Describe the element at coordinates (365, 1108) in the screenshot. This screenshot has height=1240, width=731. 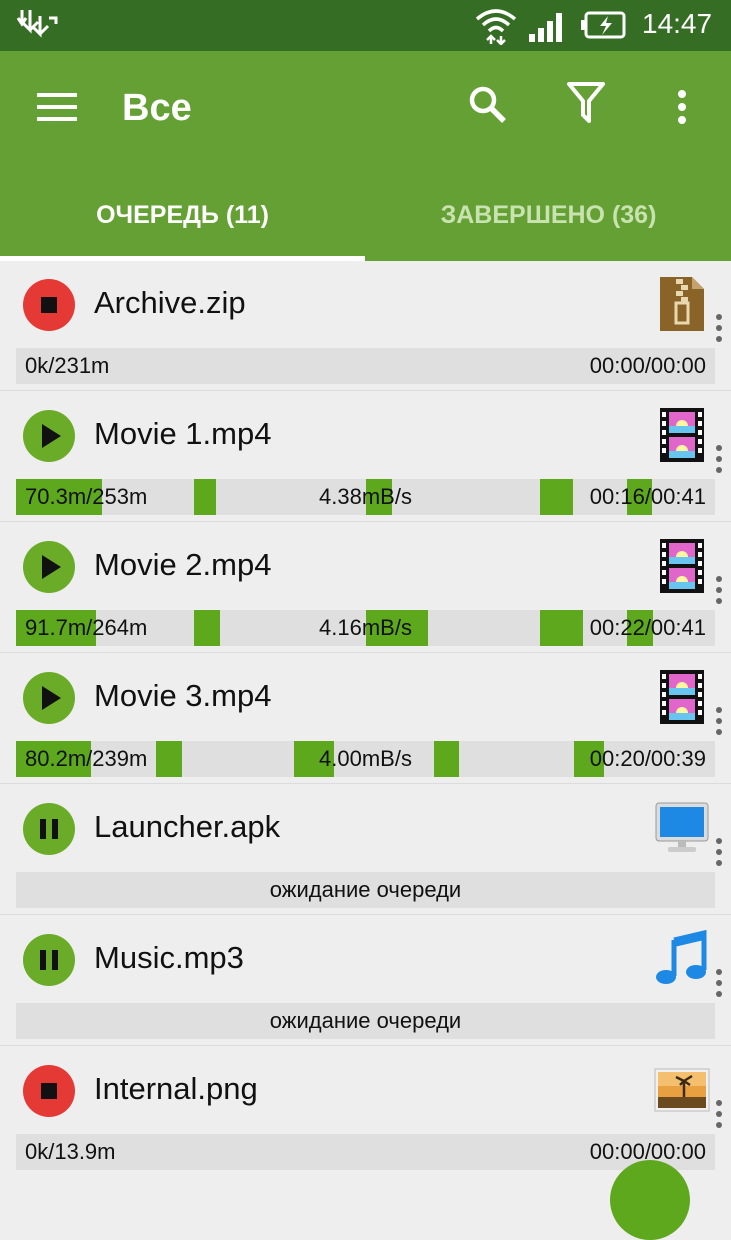
I see `download-item: Internal.png 0k/13.9m 00:00/00:00` at that location.